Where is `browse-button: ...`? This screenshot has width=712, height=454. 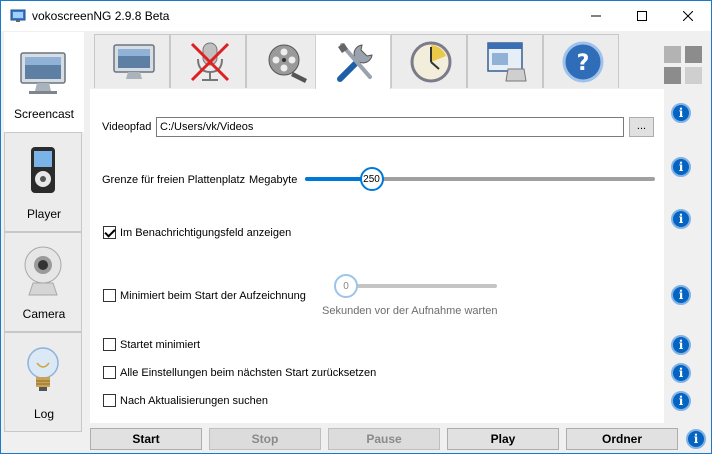
browse-button: ... is located at coordinates (641, 127).